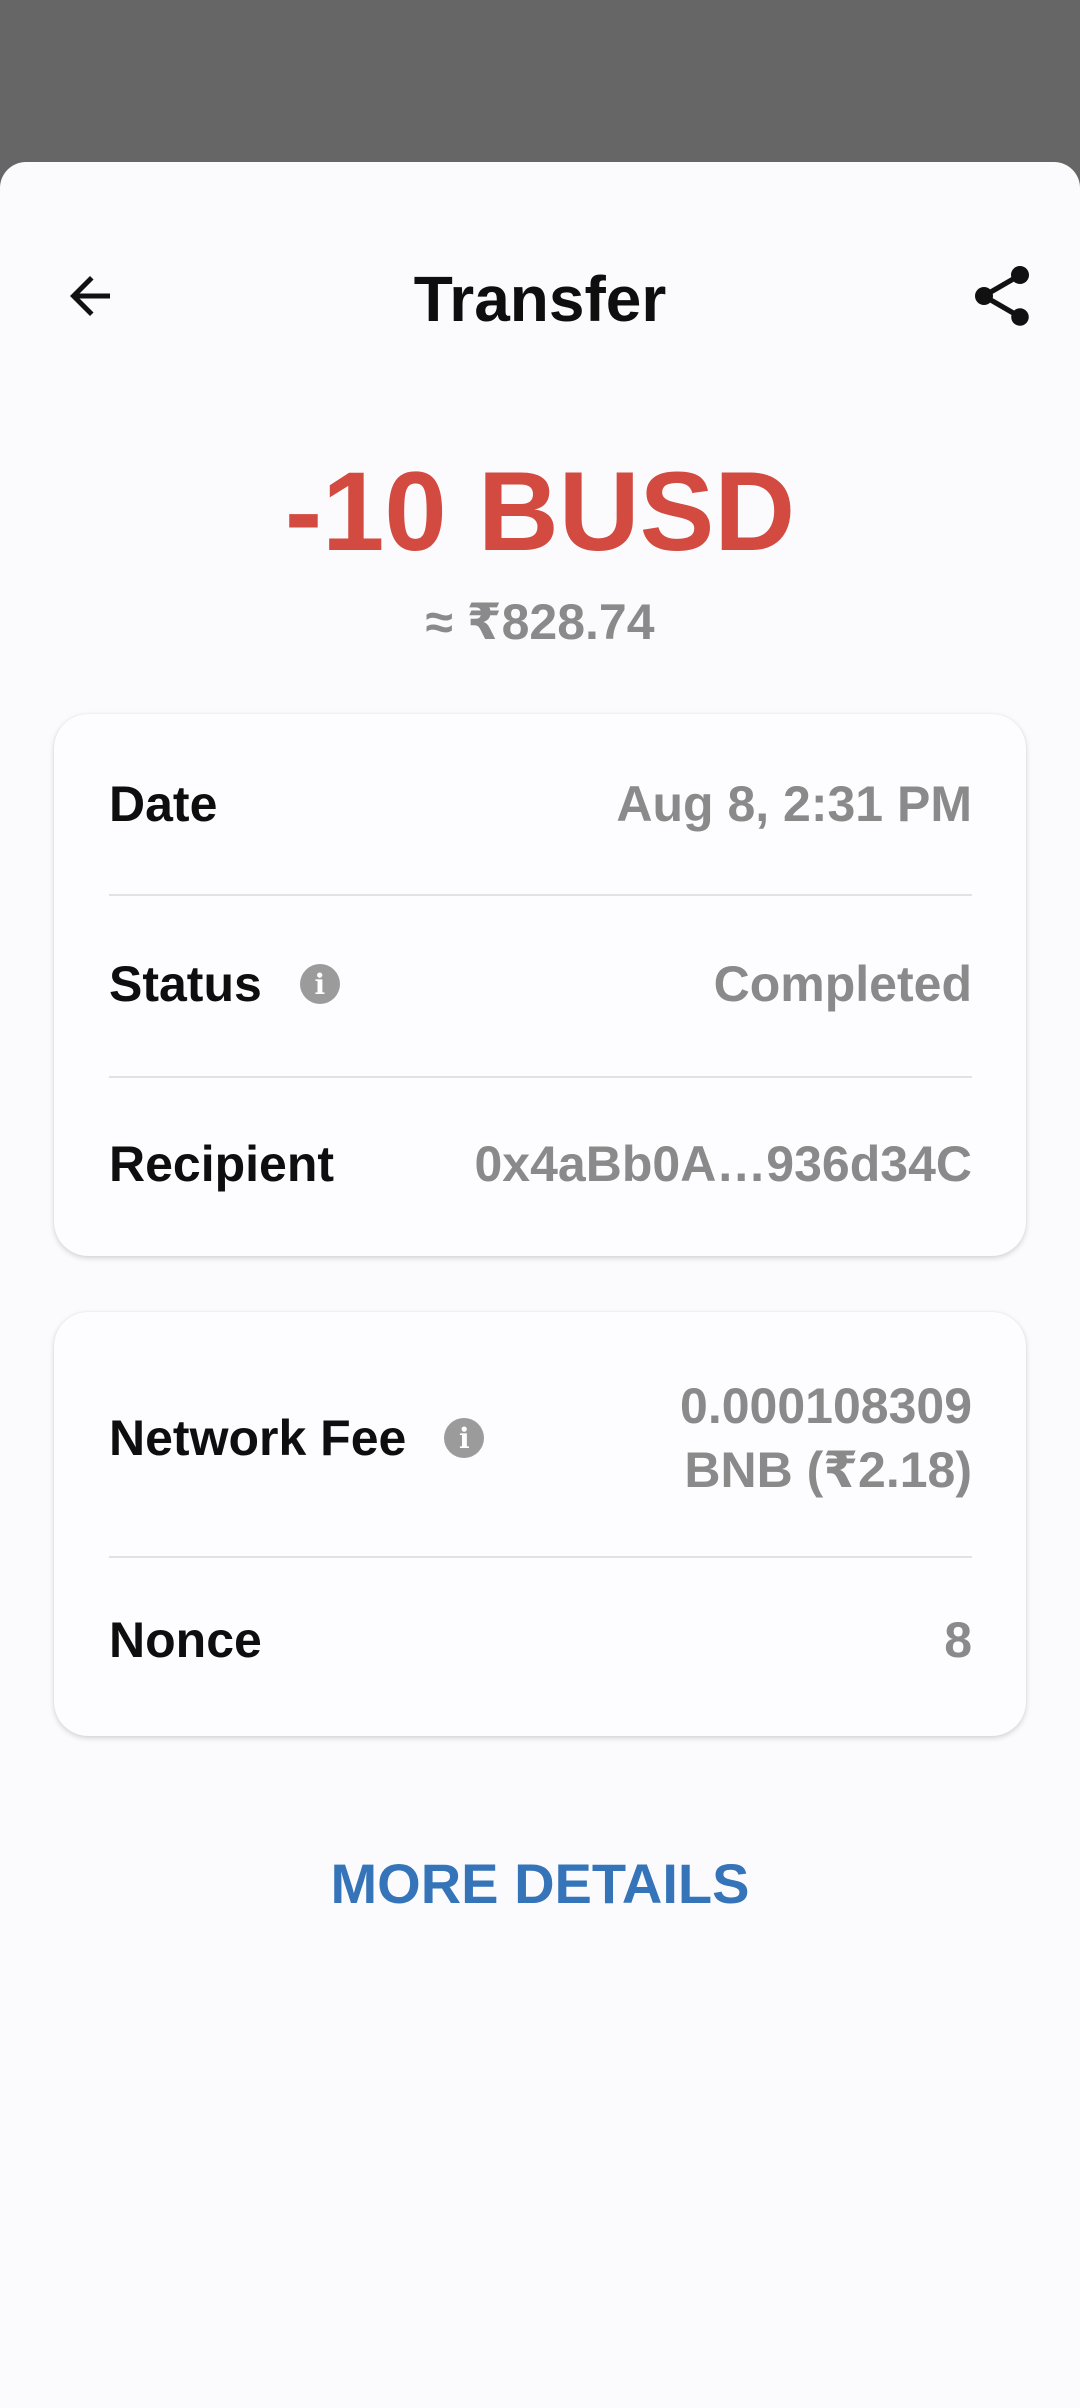 The image size is (1080, 2408). What do you see at coordinates (540, 622) in the screenshot?
I see `transfer-fiat-amount: ≈ ₹828.74` at bounding box center [540, 622].